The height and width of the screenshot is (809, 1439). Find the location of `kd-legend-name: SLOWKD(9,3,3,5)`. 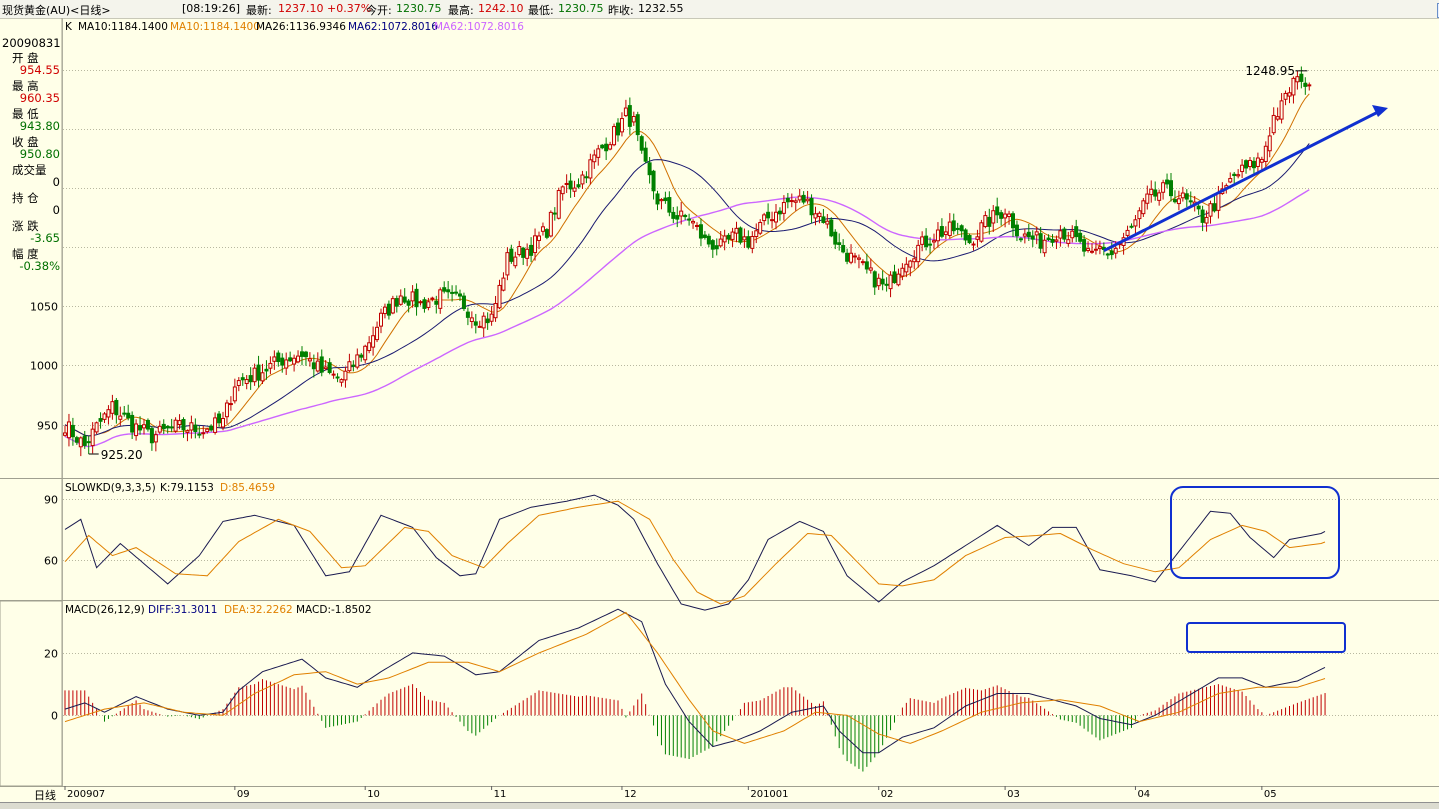

kd-legend-name: SLOWKD(9,3,3,5) is located at coordinates (110, 488).